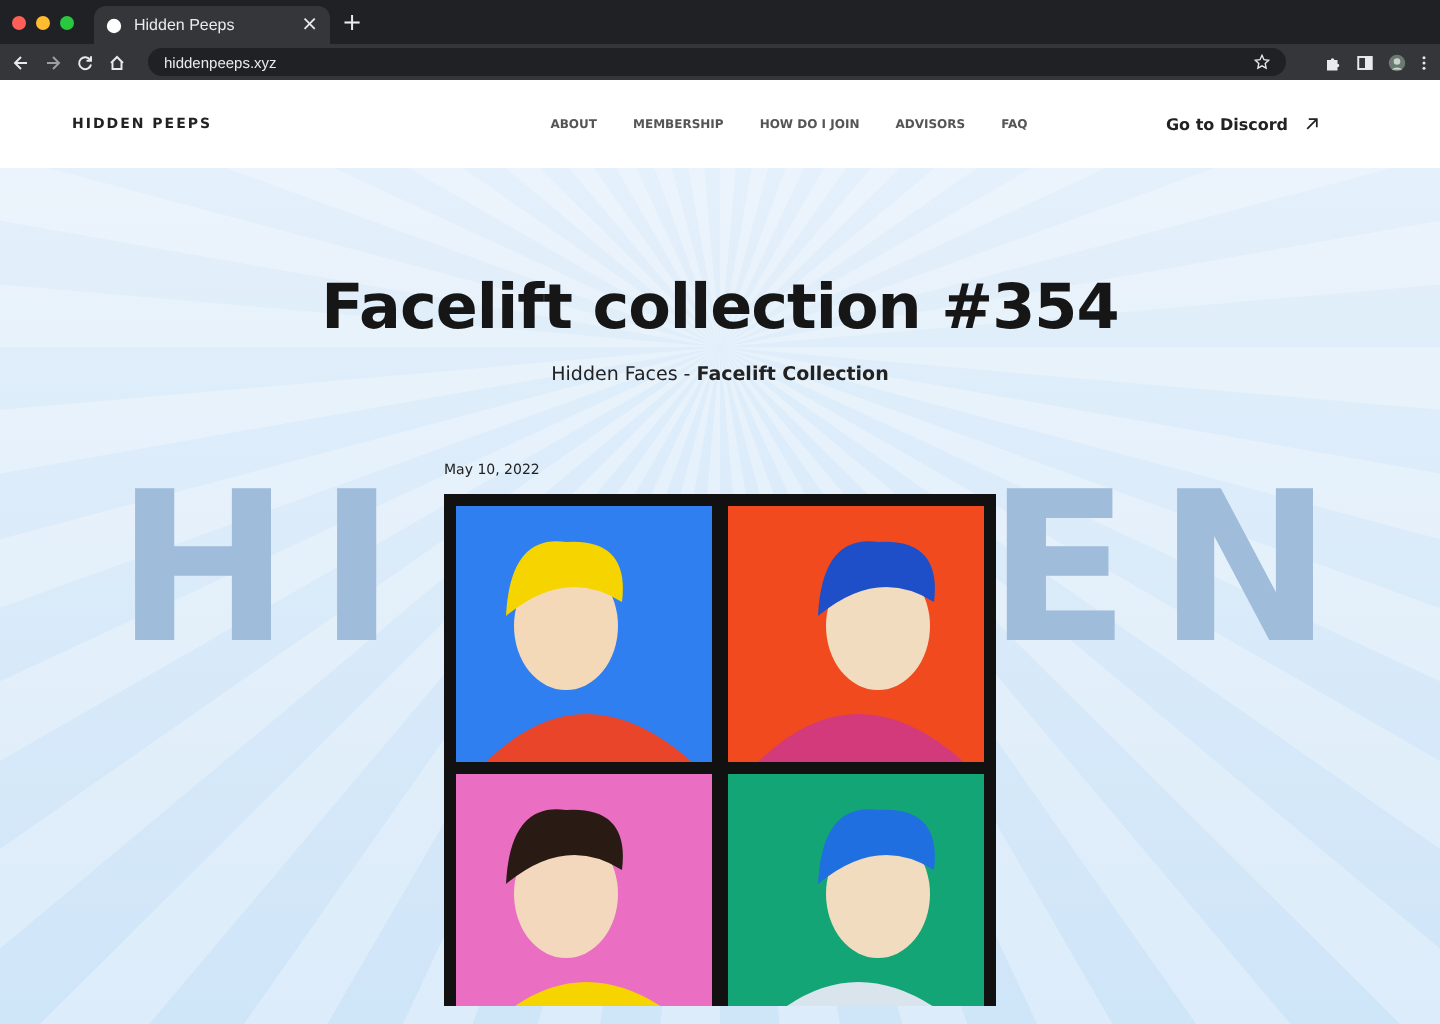 The height and width of the screenshot is (1024, 1440). I want to click on reload-icon, so click(85, 62).